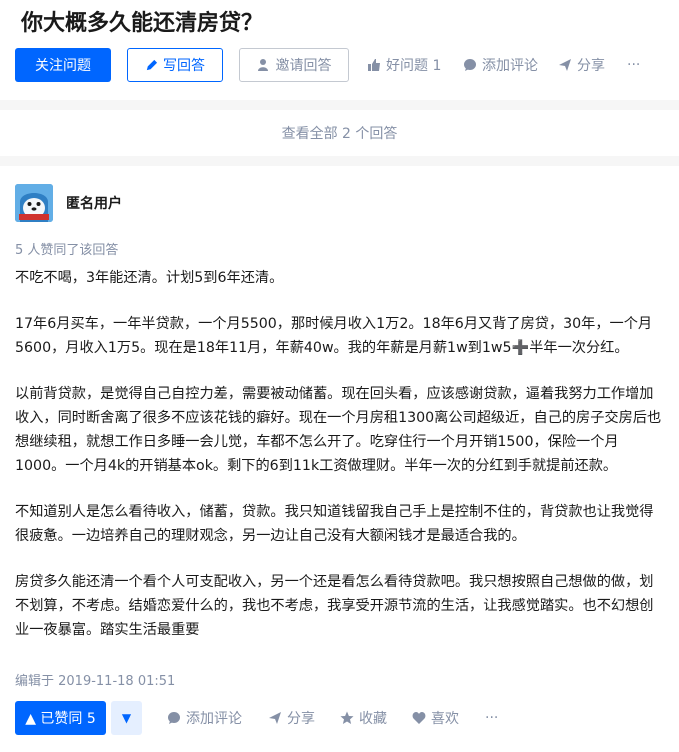  I want to click on answer-comment-button: 添加评论, so click(204, 718).